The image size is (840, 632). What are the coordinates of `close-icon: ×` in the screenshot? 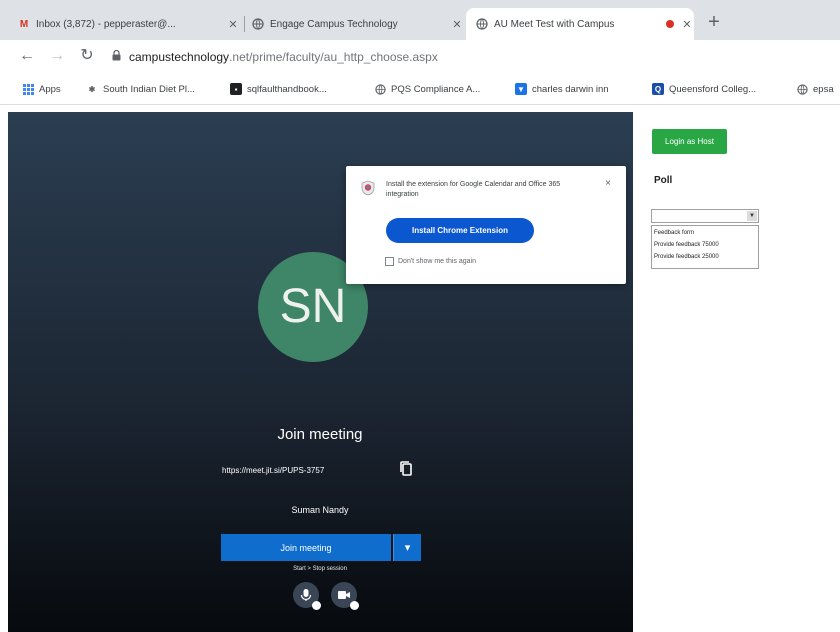 It's located at (608, 184).